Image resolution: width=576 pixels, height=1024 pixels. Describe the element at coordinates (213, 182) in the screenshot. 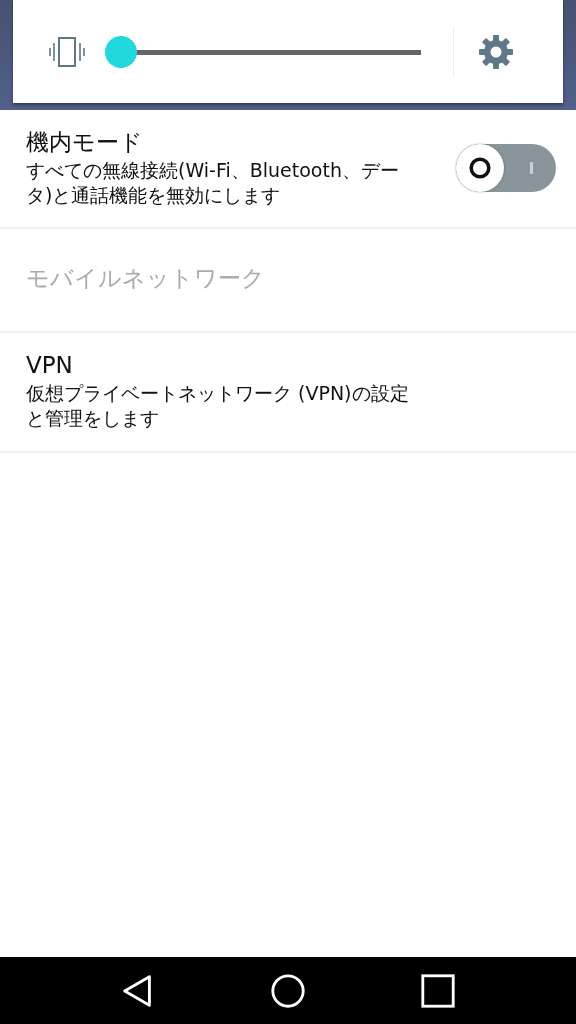

I see `item-summary: すべての無線接続(Wi-Fi、Bluetooth、データ)と通話機能を無効にします` at that location.